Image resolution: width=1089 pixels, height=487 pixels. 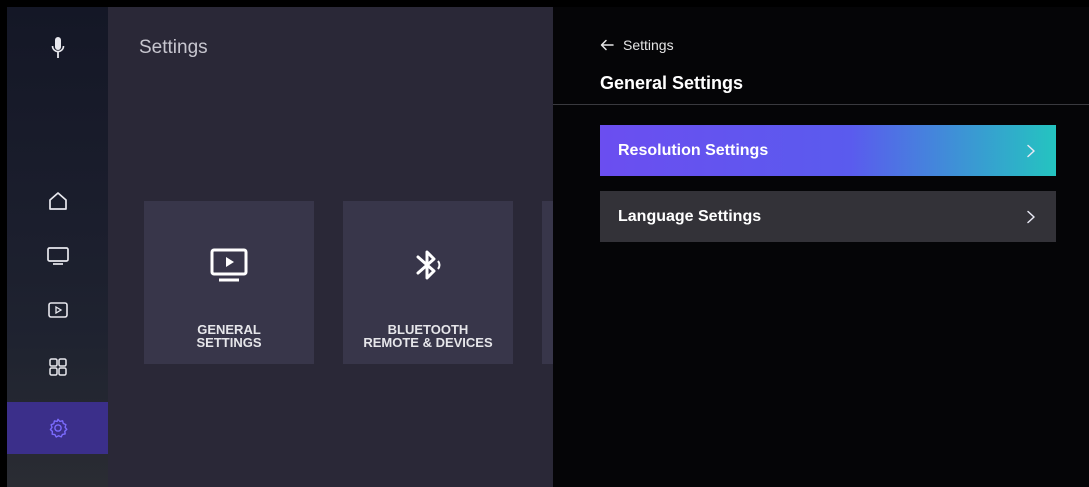 I want to click on nav-item-home, so click(x=57, y=201).